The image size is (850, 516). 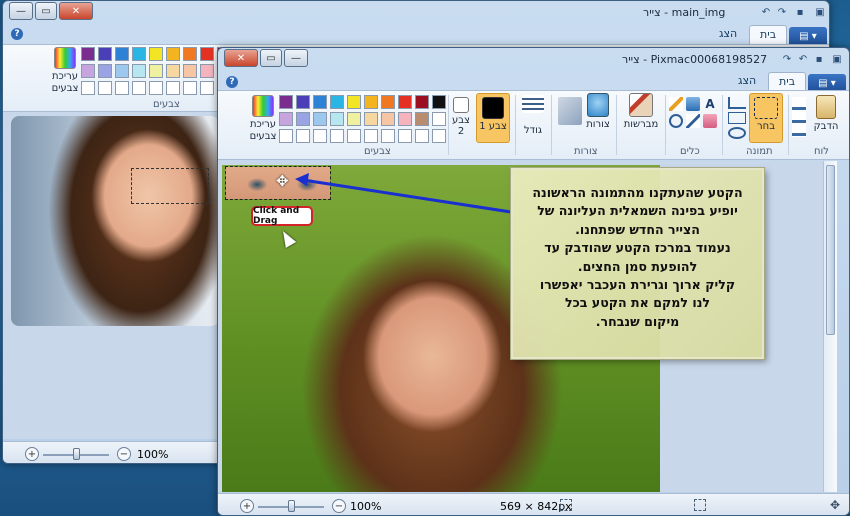 I want to click on crop-icon, so click(x=737, y=103).